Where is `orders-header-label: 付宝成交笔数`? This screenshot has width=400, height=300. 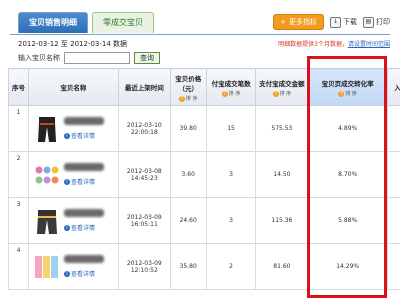 orders-header-label: 付宝成交笔数 is located at coordinates (231, 83).